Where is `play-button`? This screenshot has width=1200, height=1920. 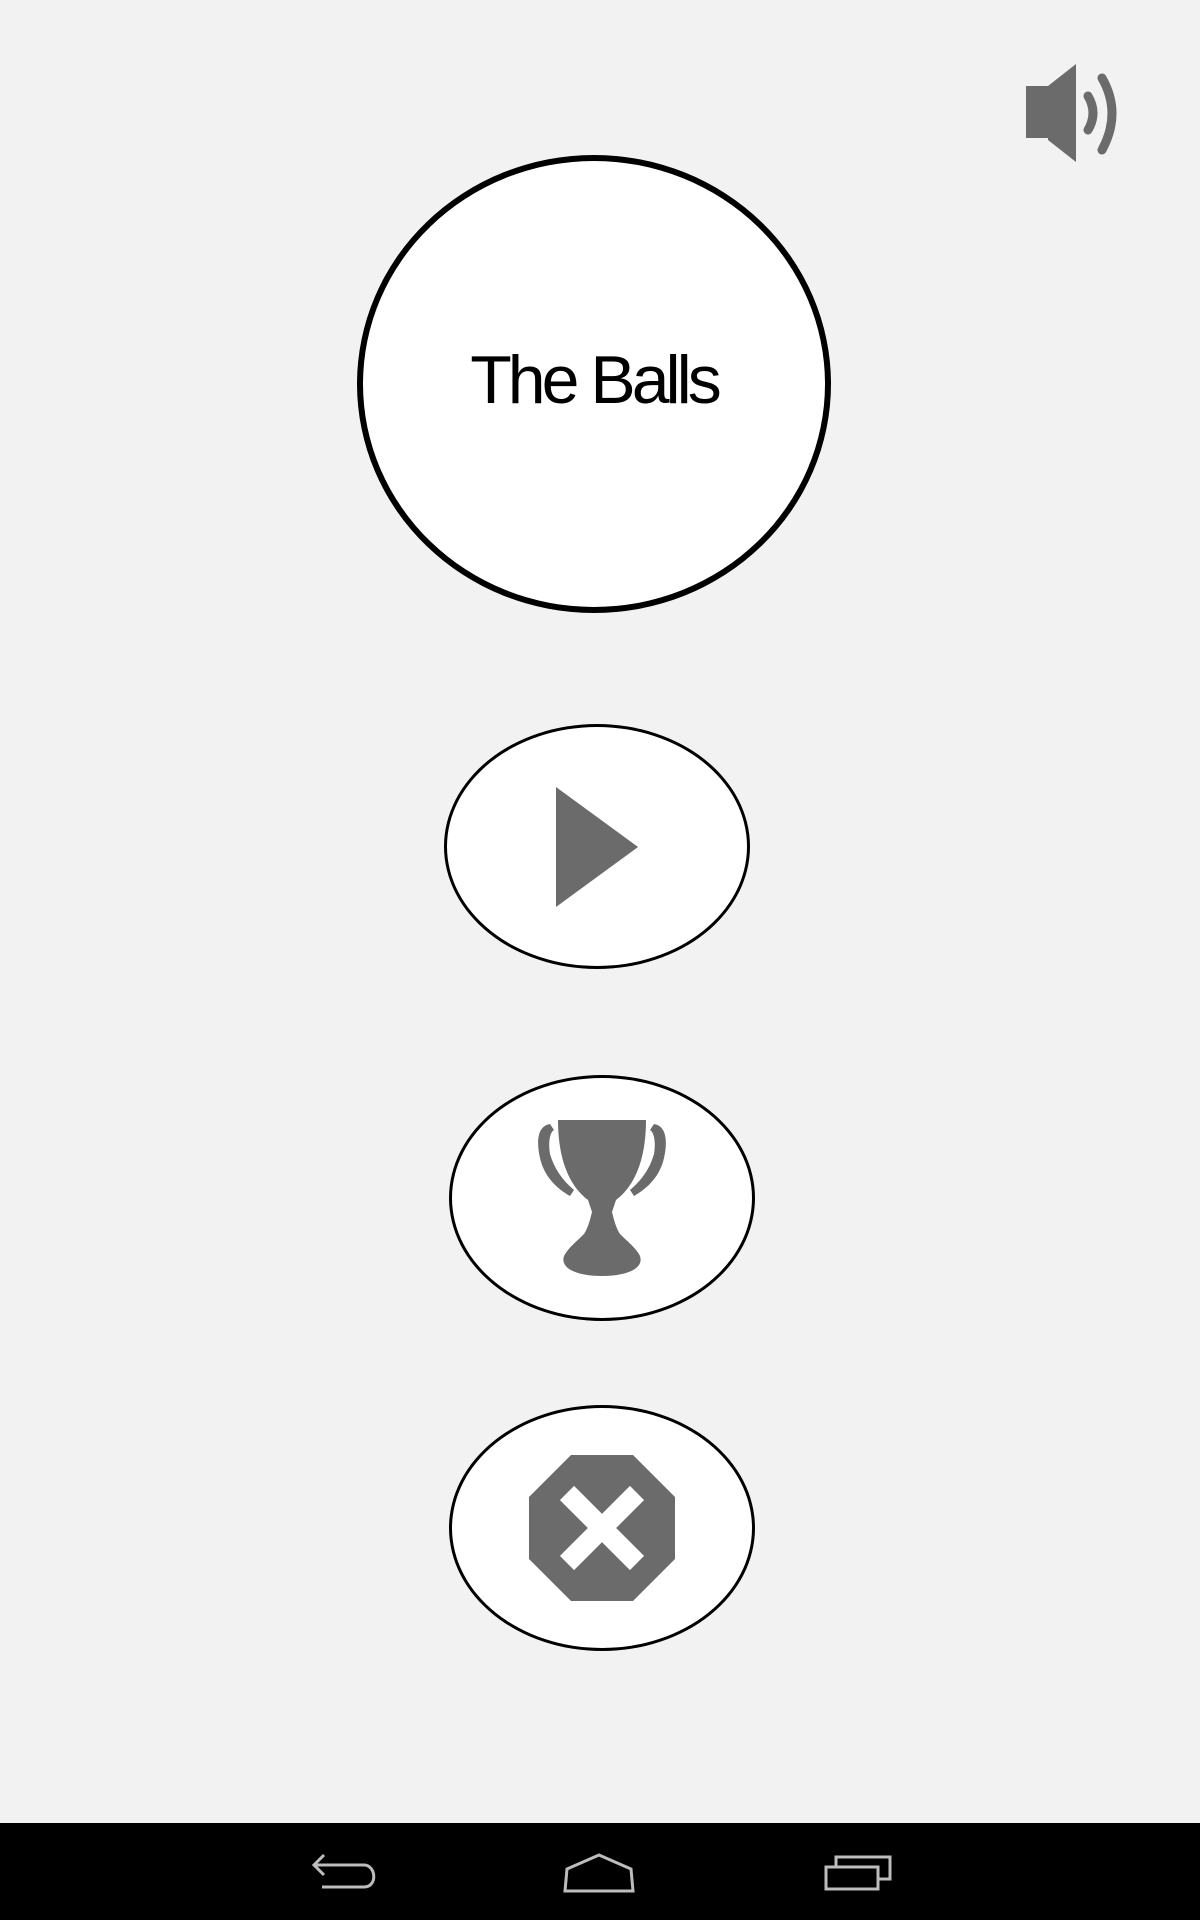 play-button is located at coordinates (597, 846).